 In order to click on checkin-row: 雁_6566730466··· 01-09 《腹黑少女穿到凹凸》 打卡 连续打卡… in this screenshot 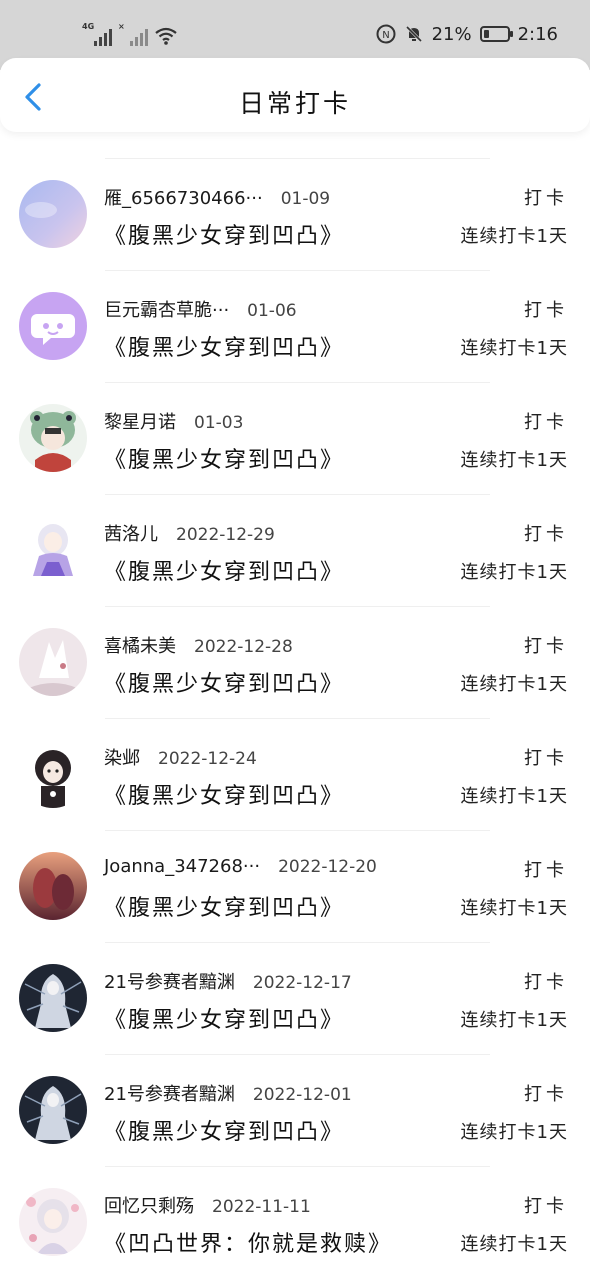, I will do `click(295, 214)`.